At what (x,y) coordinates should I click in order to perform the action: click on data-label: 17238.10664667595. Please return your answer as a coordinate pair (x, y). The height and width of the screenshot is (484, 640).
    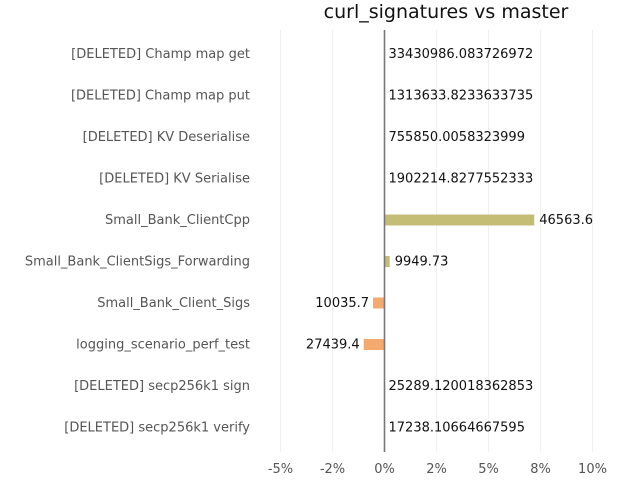
    Looking at the image, I should click on (457, 428).